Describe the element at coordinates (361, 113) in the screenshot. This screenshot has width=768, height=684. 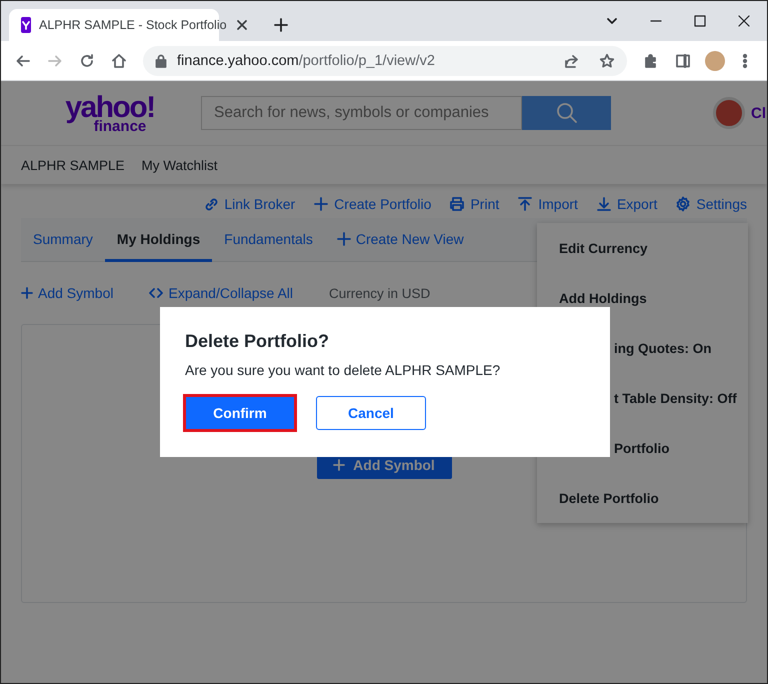
I see `search-field: Search for news, symbols or companies` at that location.